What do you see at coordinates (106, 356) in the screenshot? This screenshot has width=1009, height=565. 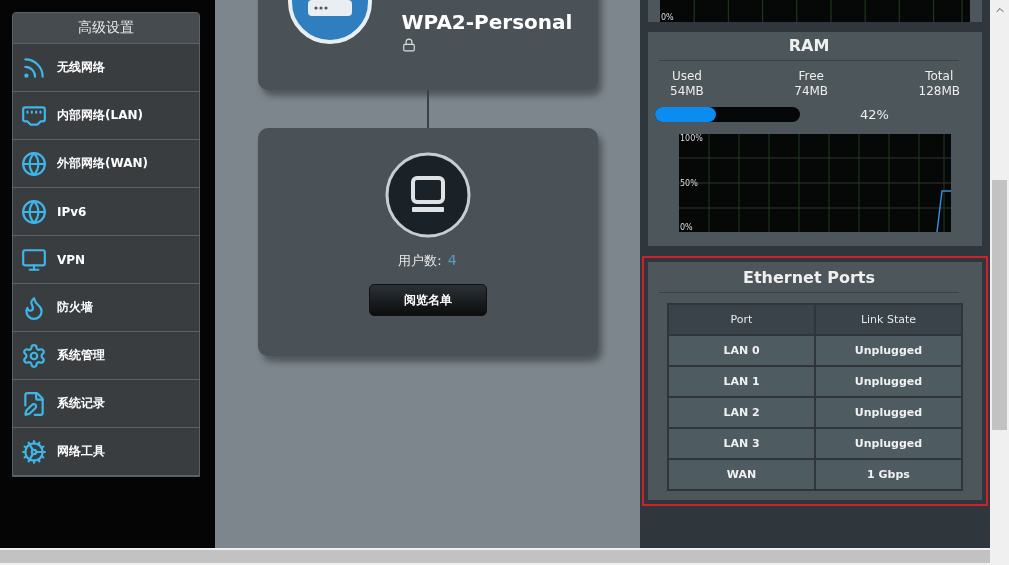 I see `sidebar-item: 系统管理` at bounding box center [106, 356].